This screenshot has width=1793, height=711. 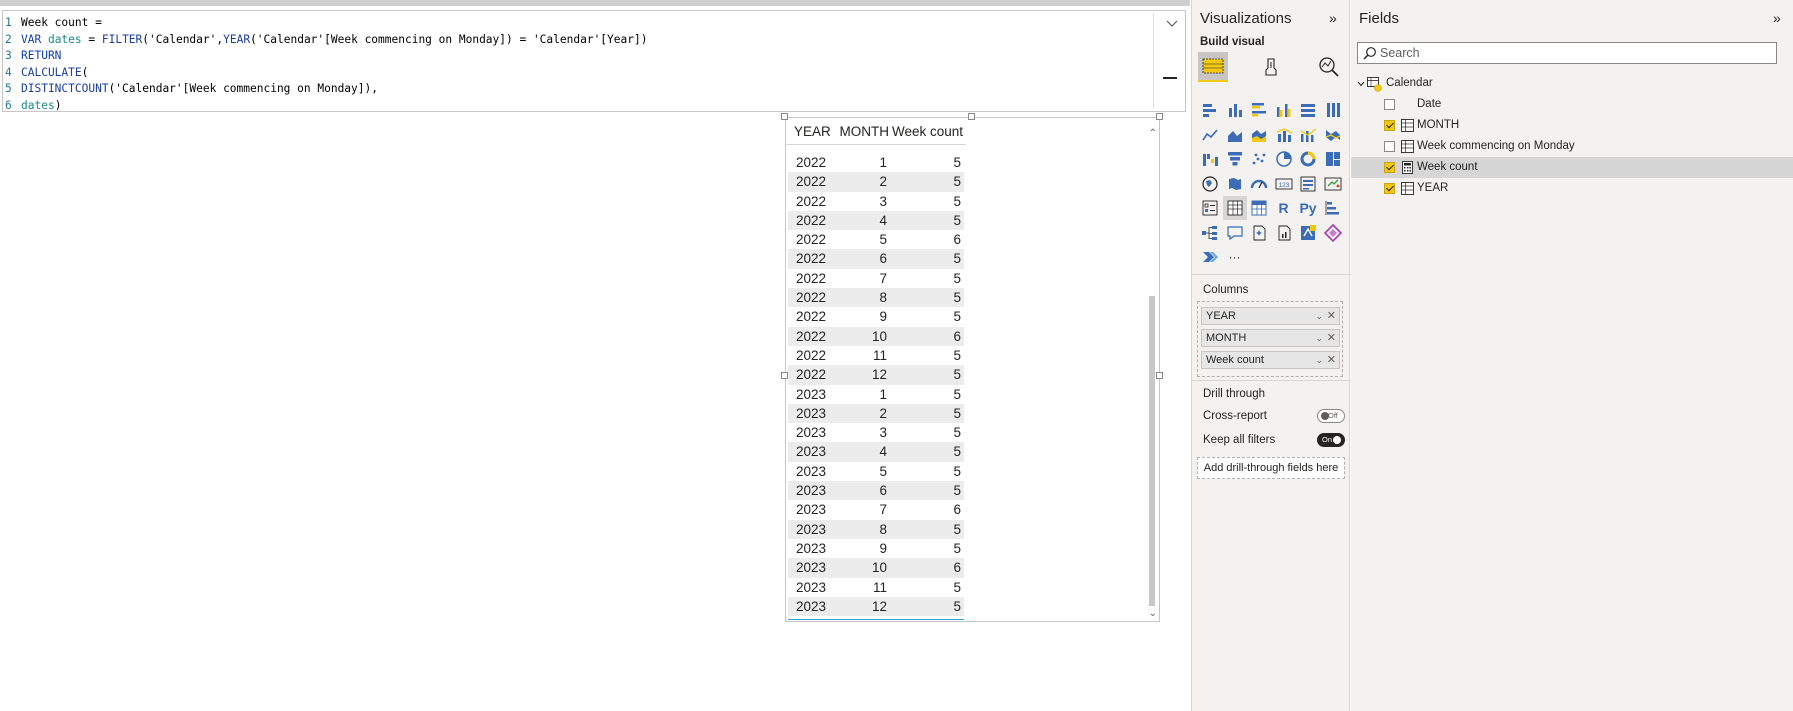 I want to click on field-pill: MONTH ⌄ ✕, so click(x=1270, y=338).